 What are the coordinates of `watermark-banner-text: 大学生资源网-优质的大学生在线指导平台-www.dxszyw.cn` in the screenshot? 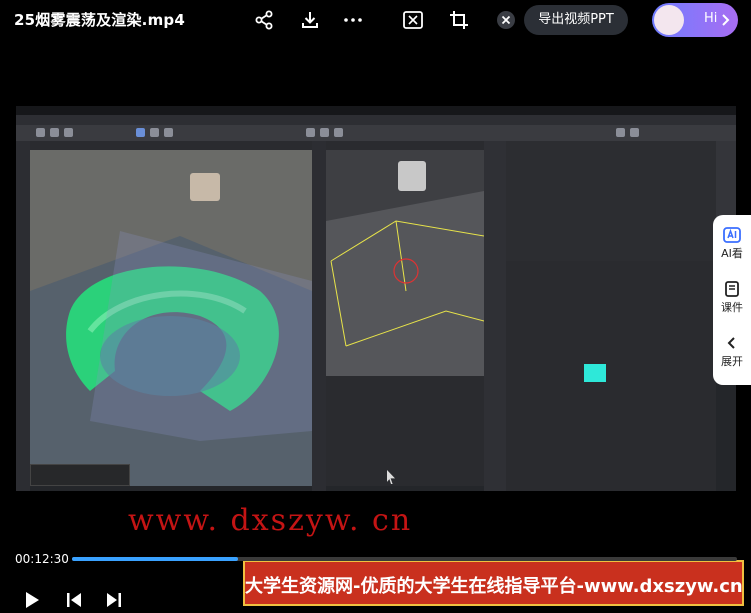 It's located at (494, 586).